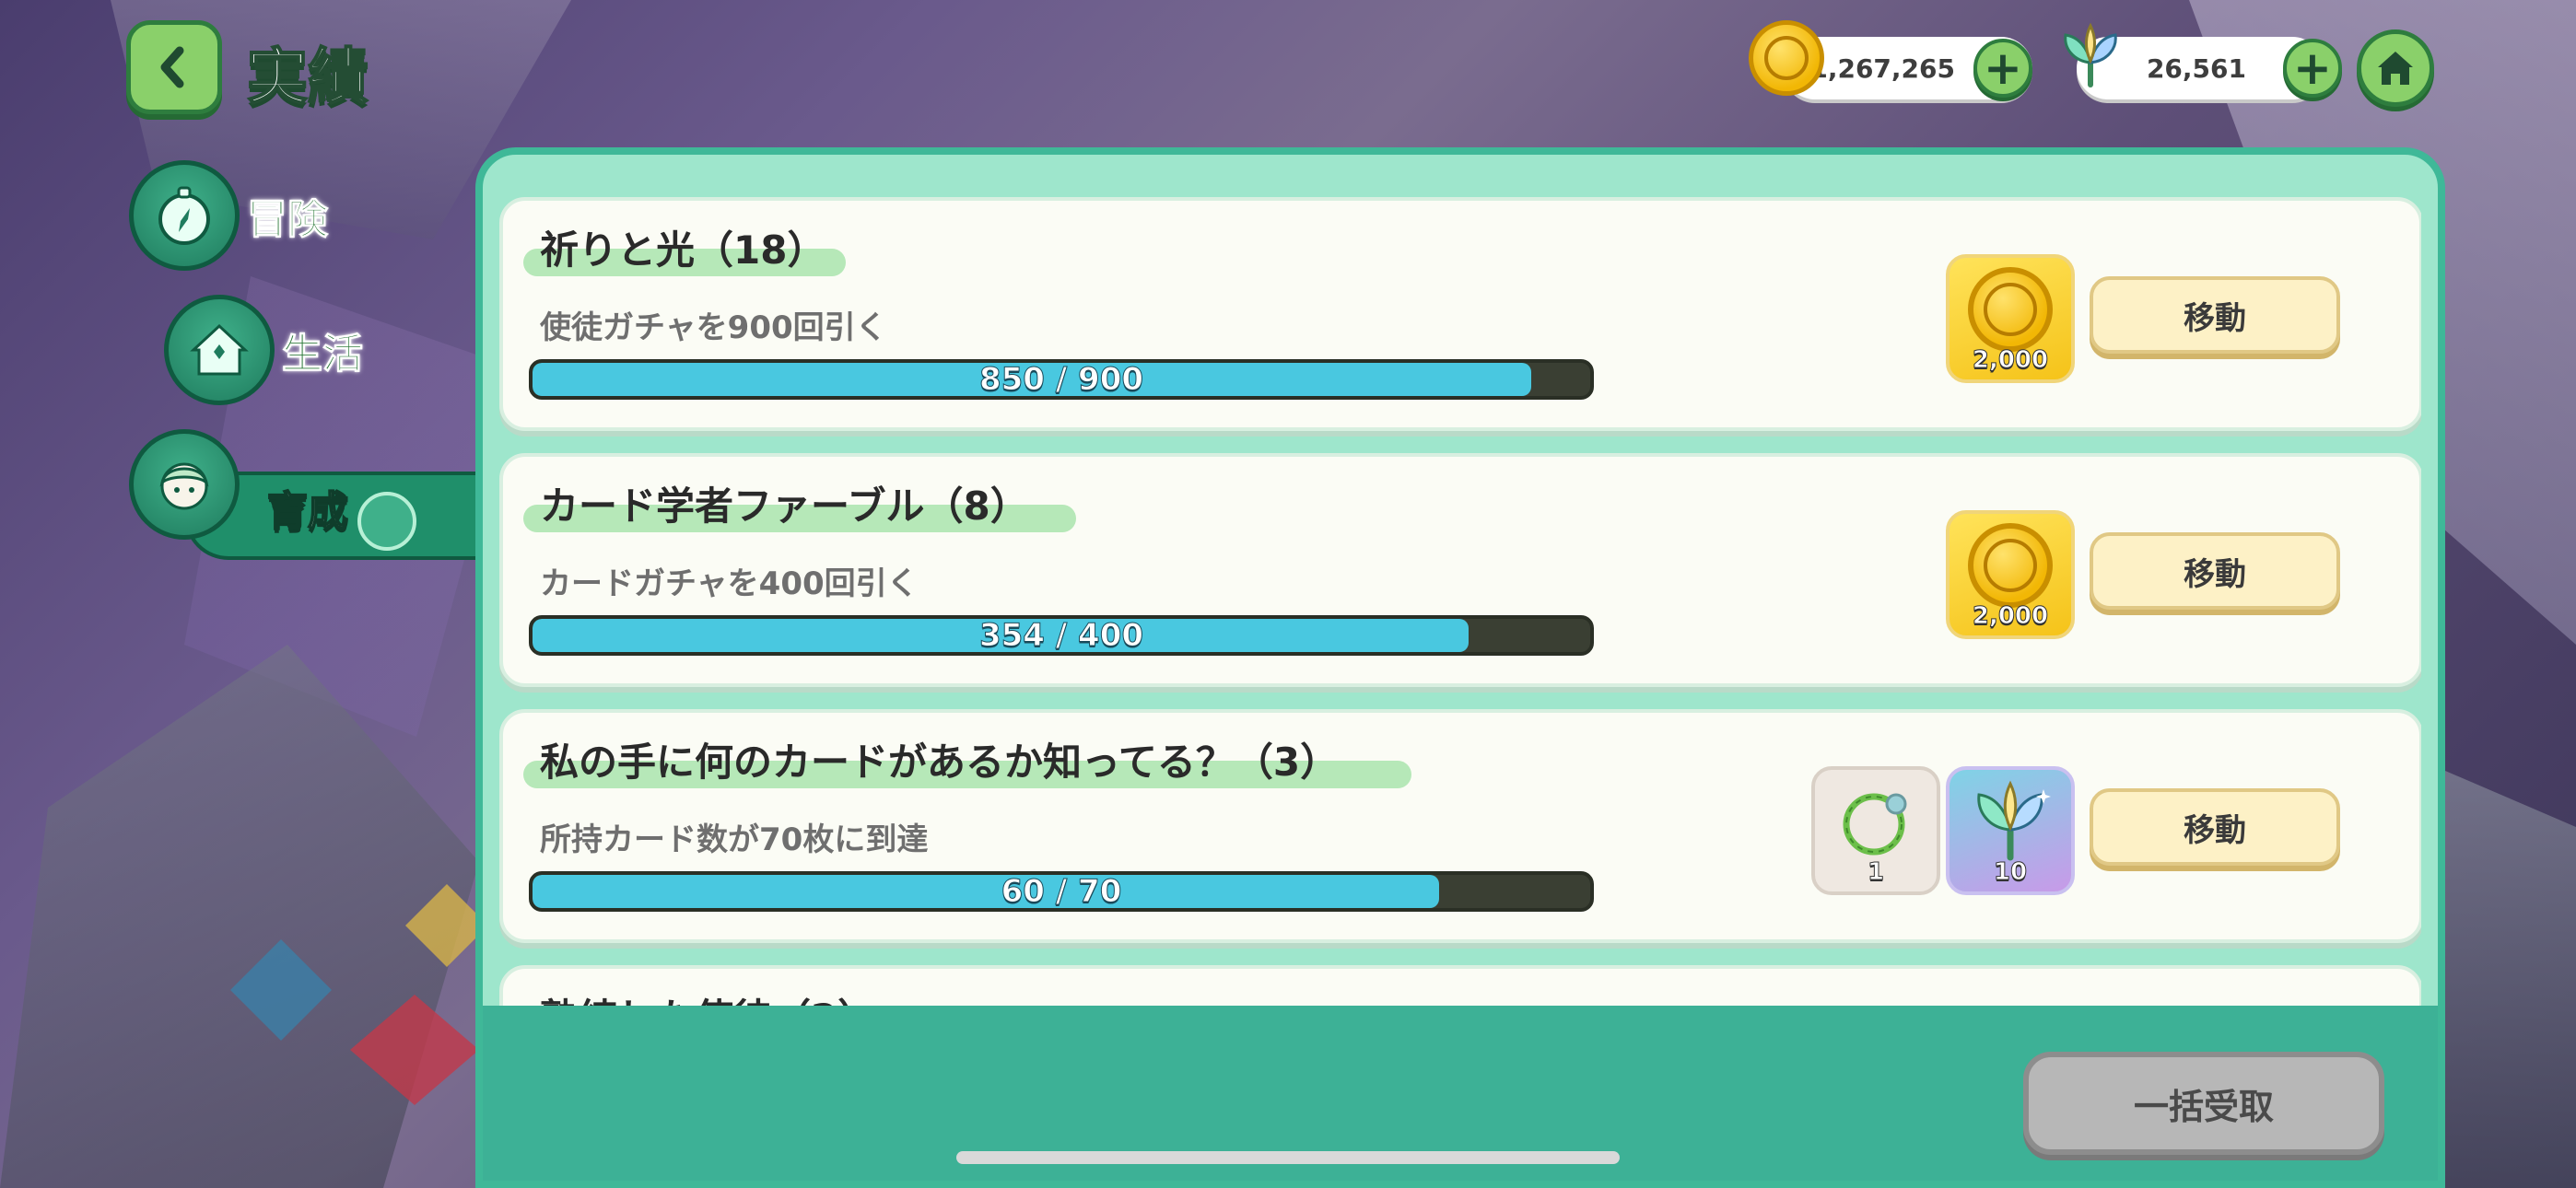  I want to click on nav-life-label: 生活, so click(323, 355).